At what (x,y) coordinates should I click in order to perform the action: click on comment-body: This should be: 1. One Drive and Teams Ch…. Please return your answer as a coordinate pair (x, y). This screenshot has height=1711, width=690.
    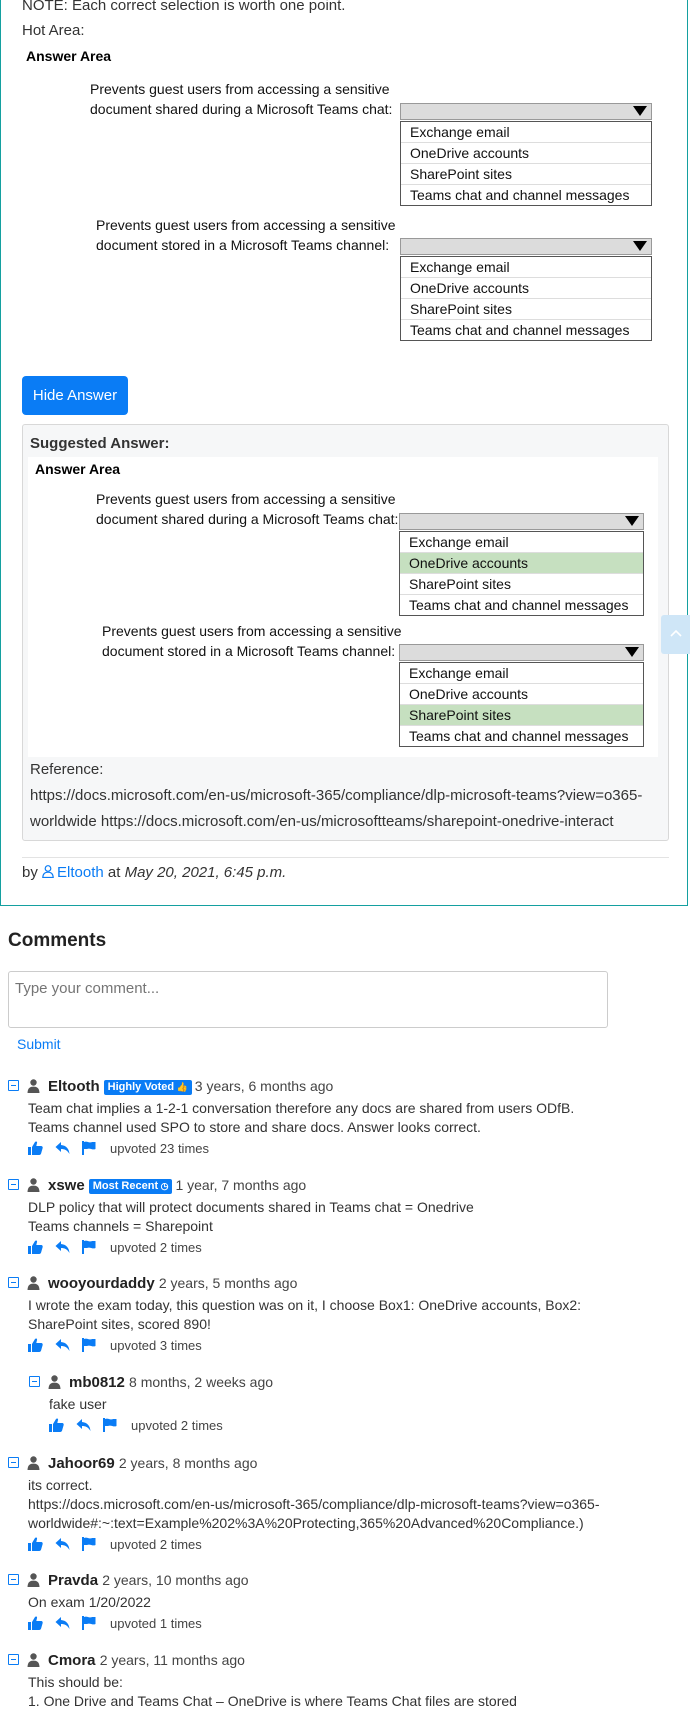
    Looking at the image, I should click on (338, 1692).